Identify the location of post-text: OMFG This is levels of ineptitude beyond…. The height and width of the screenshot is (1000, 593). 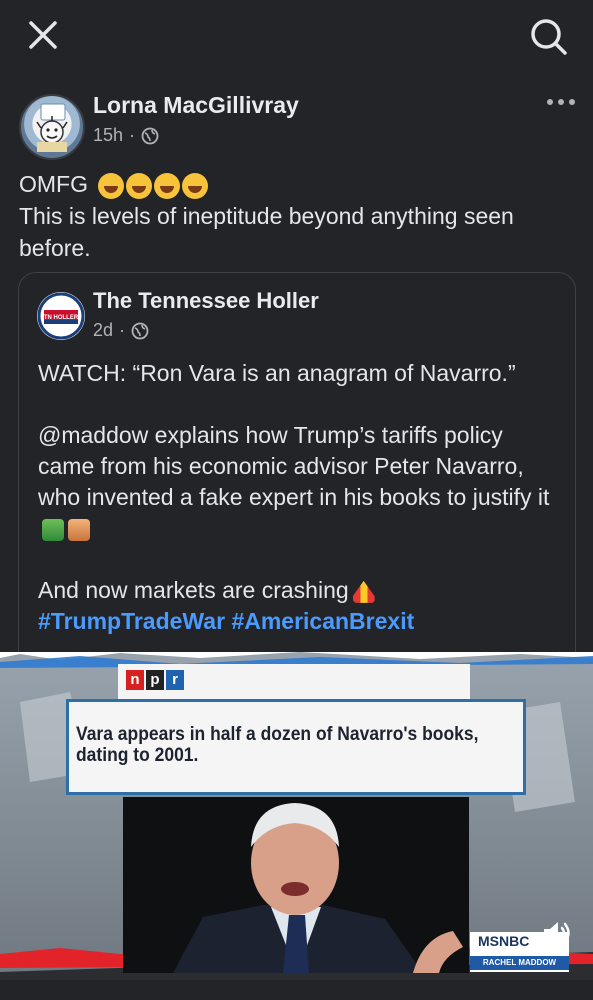
(299, 216).